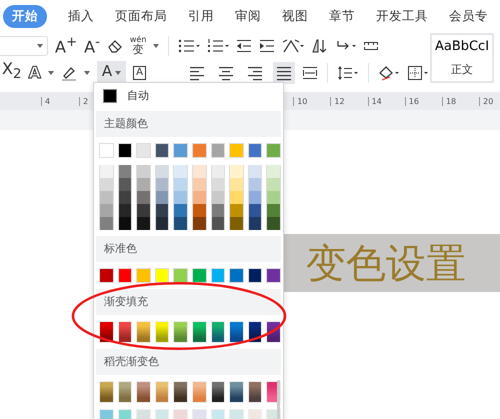  What do you see at coordinates (402, 16) in the screenshot?
I see `ribbon-tab: 开发工具` at bounding box center [402, 16].